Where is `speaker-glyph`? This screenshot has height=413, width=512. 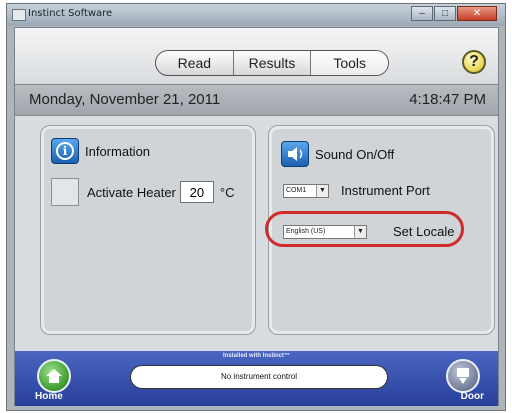
speaker-glyph is located at coordinates (295, 154).